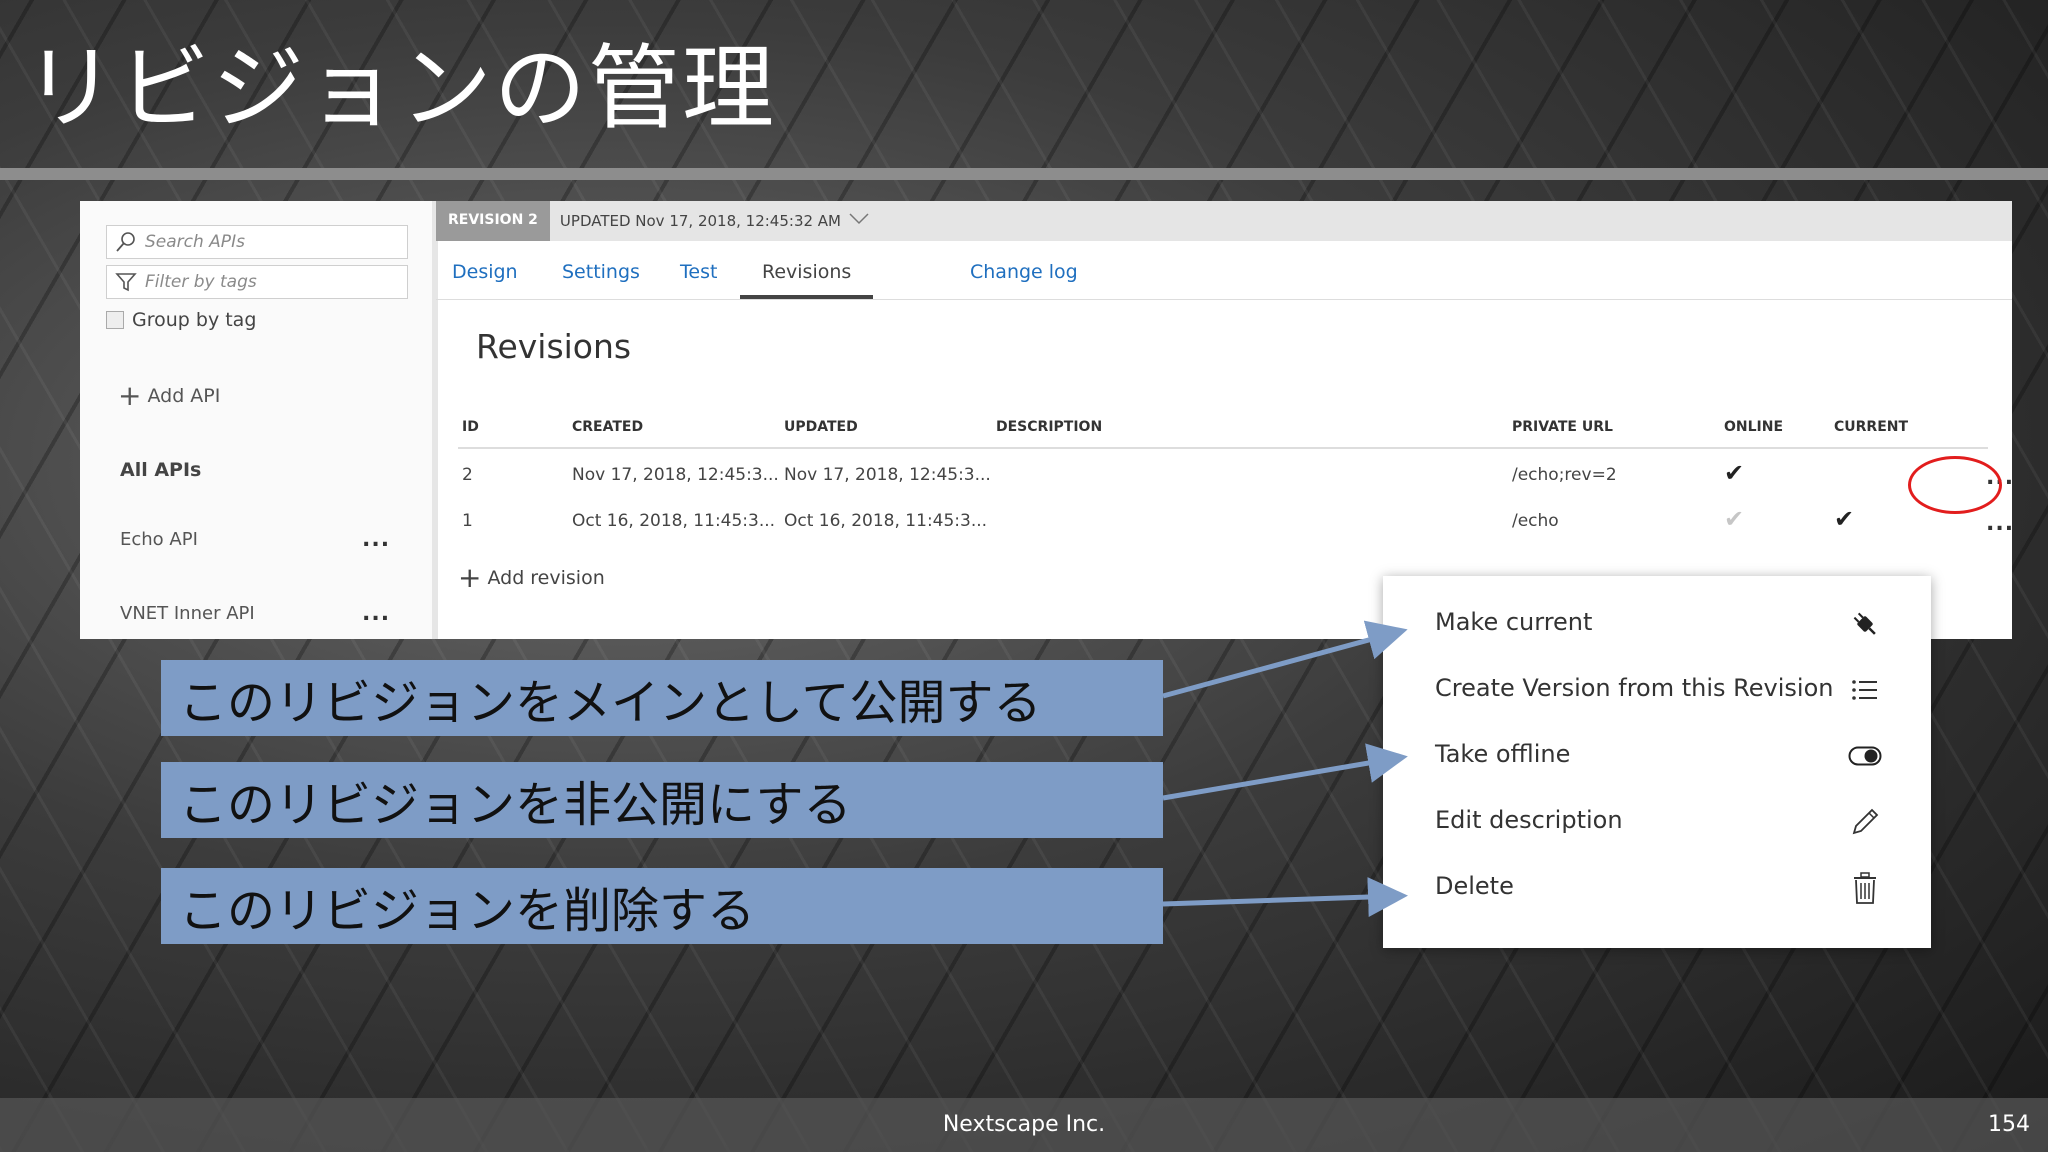  I want to click on checkbox-box, so click(115, 320).